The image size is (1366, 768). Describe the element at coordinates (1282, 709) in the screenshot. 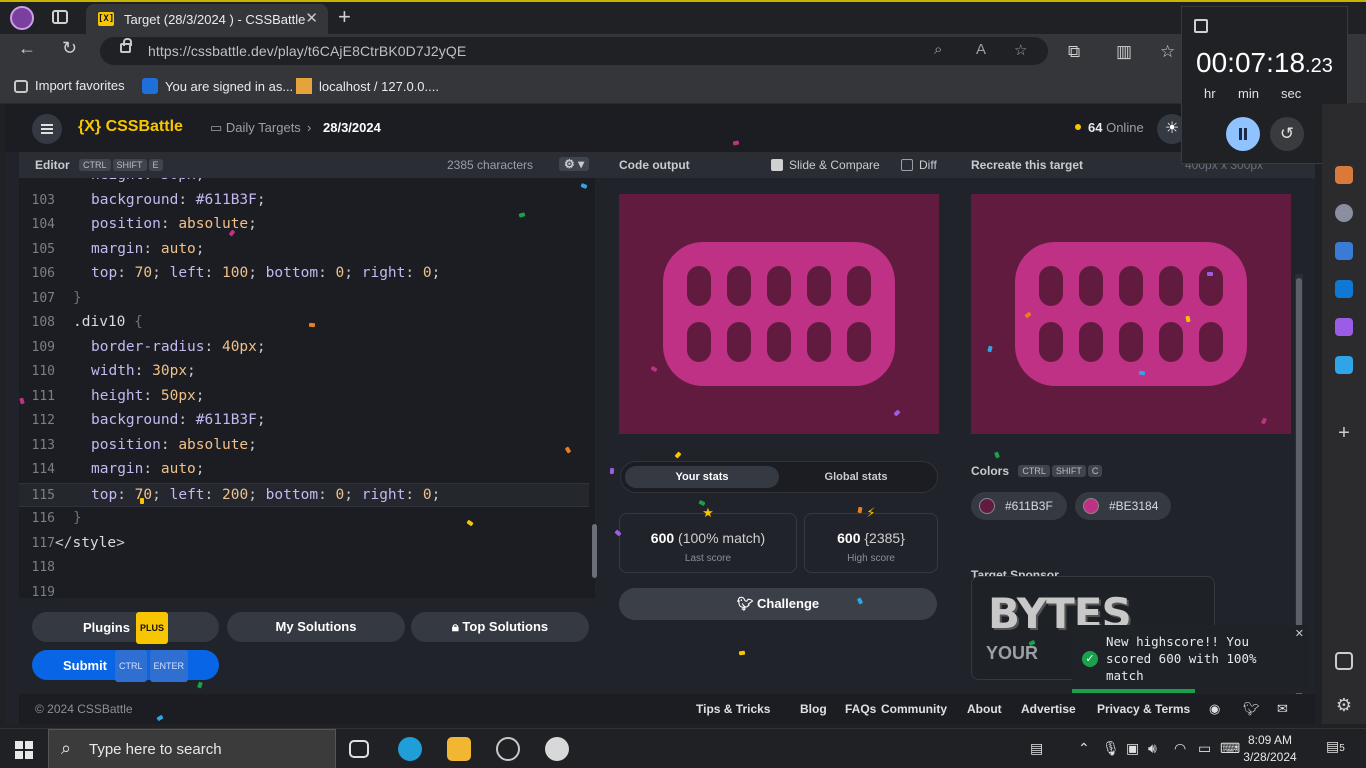

I see `mail-icon: ✉` at that location.